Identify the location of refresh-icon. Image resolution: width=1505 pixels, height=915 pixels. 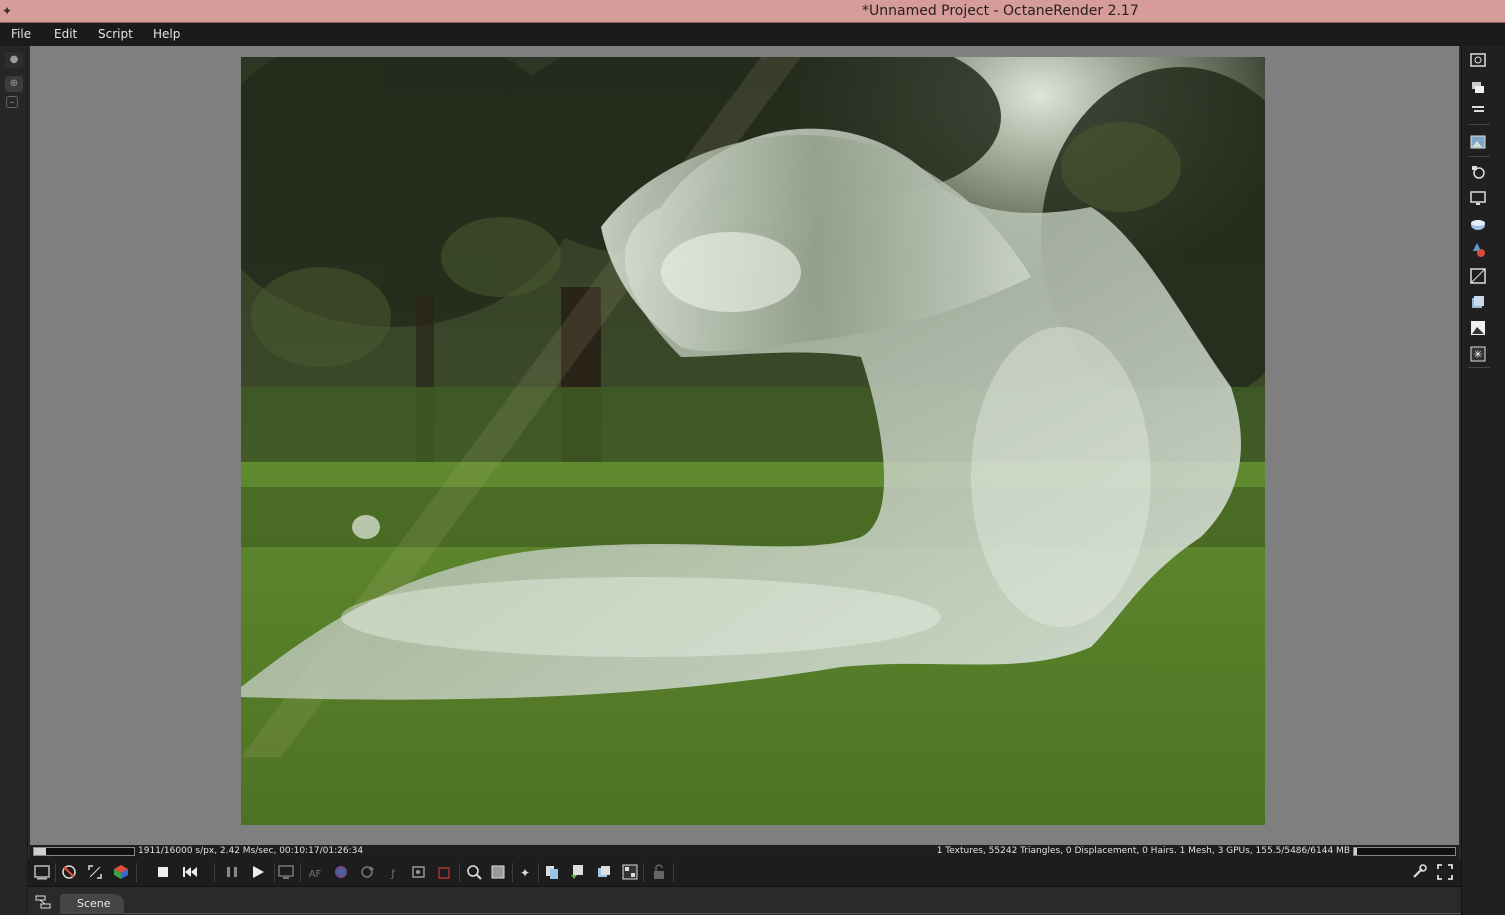
(367, 872).